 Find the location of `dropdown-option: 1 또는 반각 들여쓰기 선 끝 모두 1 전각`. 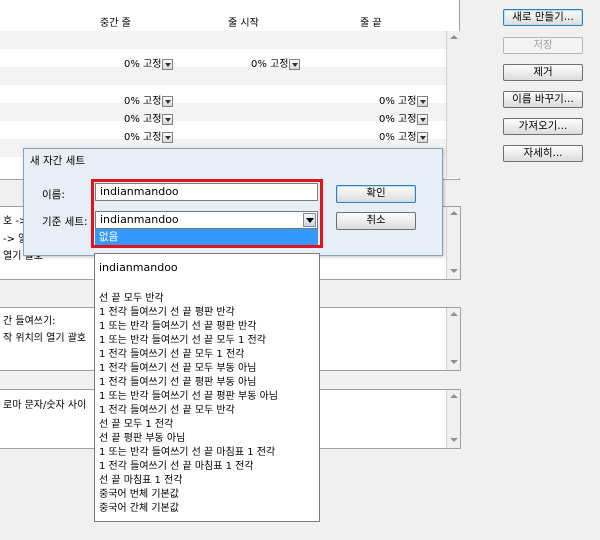

dropdown-option: 1 또는 반각 들여쓰기 선 끝 모두 1 전각 is located at coordinates (182, 340).